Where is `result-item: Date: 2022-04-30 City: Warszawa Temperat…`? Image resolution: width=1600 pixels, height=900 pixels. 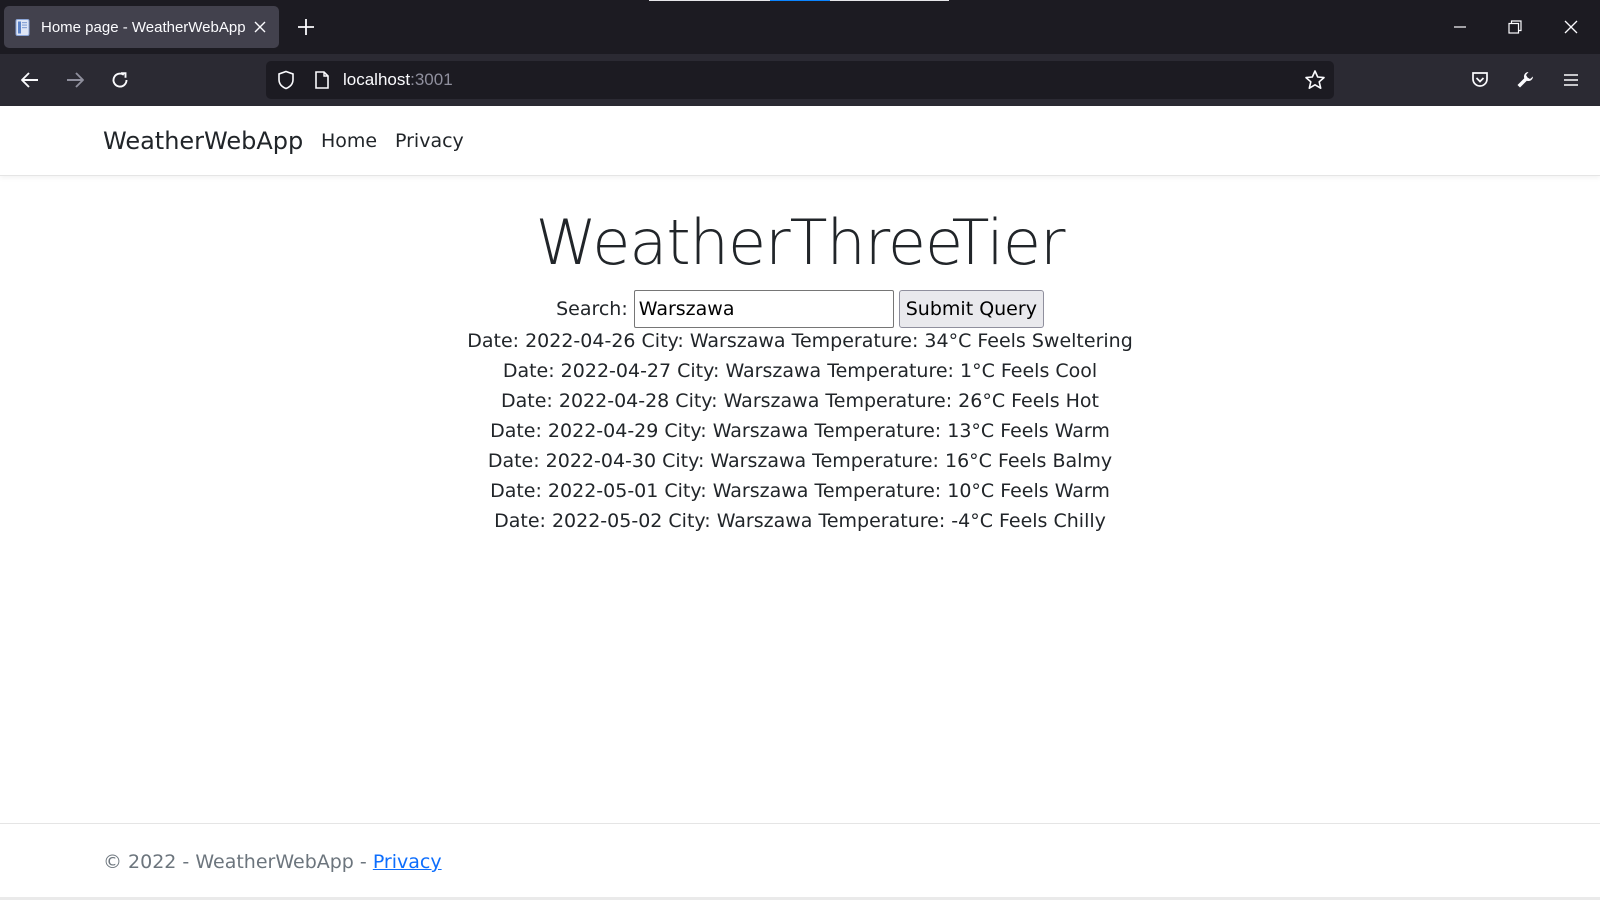
result-item: Date: 2022-04-30 City: Warszawa Temperat… is located at coordinates (800, 461).